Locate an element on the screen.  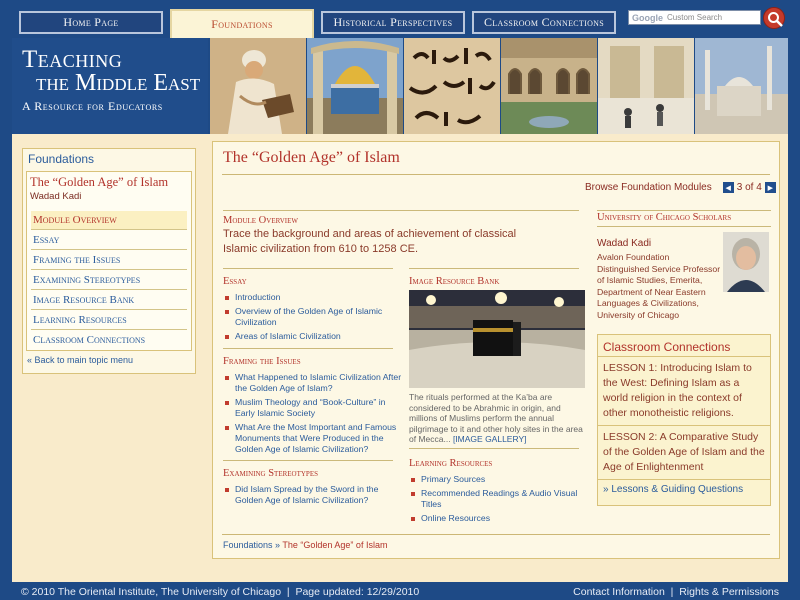
contact-information-link: Contact Information is located at coordinates (619, 592).